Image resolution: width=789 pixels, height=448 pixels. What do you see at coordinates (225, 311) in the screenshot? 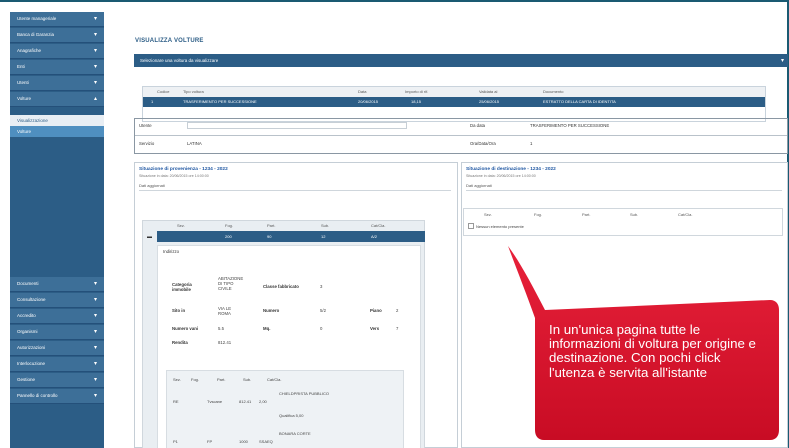
I see `field-value: VIA LE ROMA` at bounding box center [225, 311].